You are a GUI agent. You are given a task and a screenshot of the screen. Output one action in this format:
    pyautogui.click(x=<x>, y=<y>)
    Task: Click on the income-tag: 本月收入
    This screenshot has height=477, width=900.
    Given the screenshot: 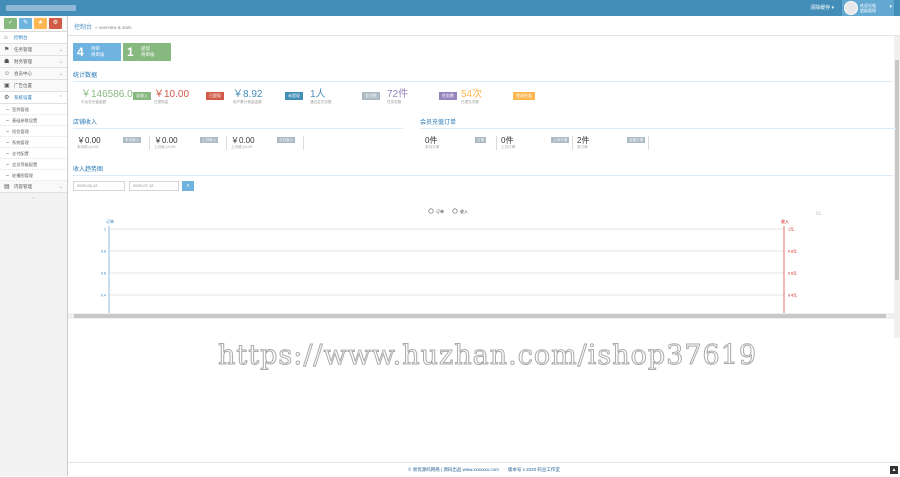 What is the action you would take?
    pyautogui.click(x=132, y=140)
    